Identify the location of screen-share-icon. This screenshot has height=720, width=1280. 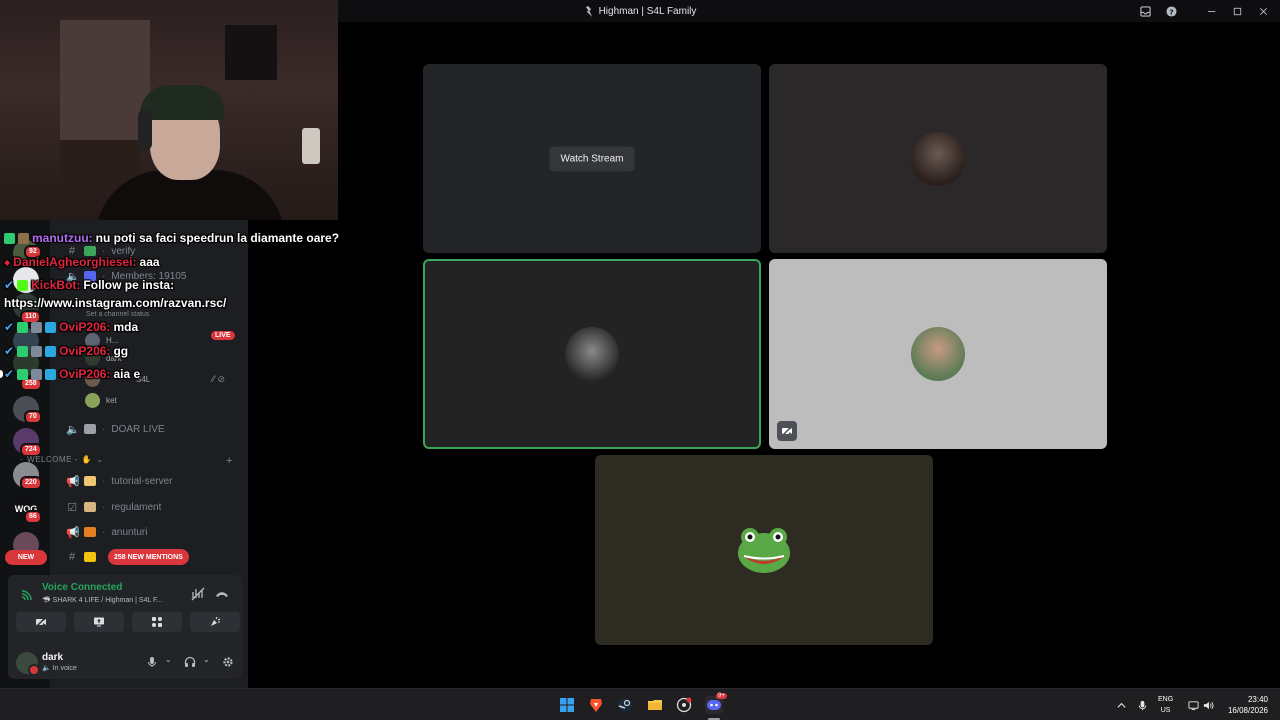
(99, 622).